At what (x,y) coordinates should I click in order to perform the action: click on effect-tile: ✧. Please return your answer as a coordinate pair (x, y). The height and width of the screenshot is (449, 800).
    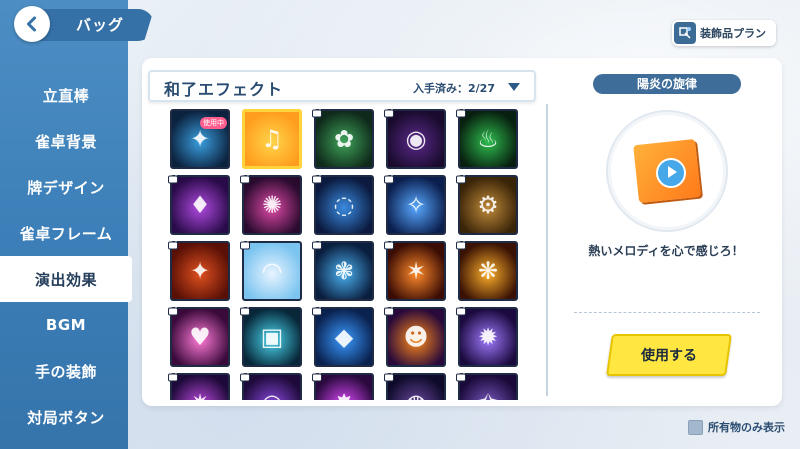
    Looking at the image, I should click on (416, 205).